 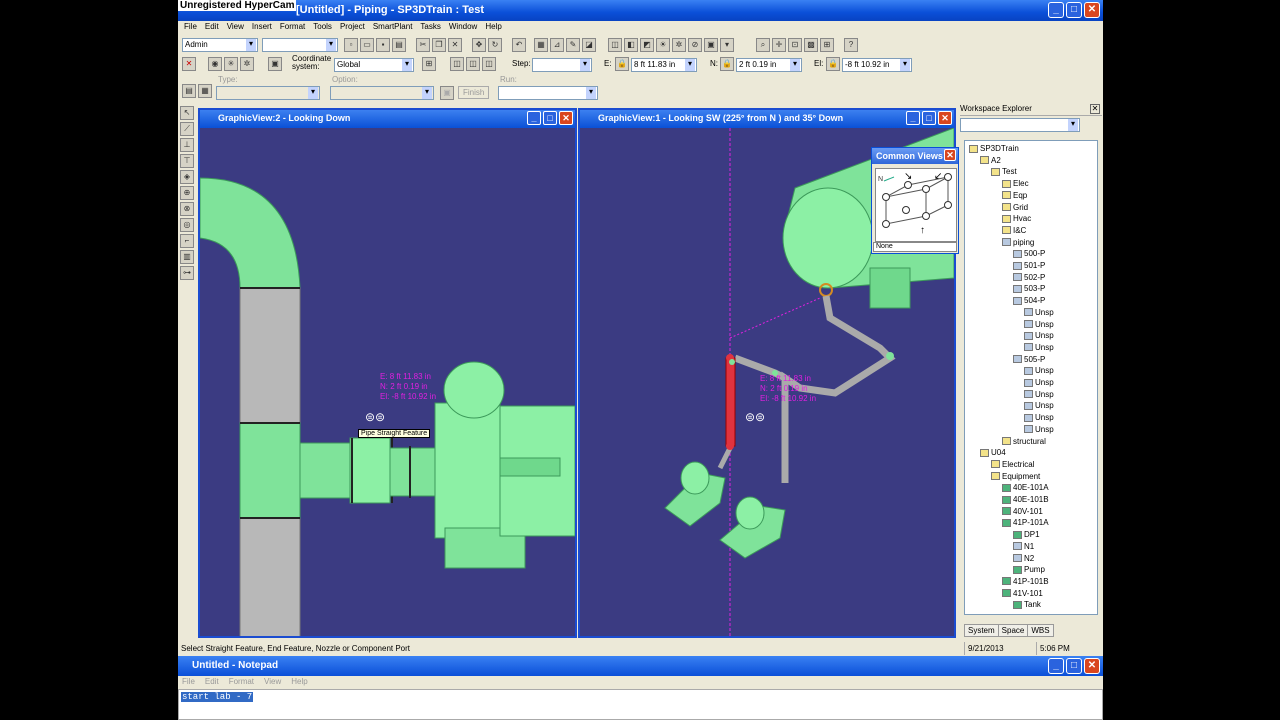 What do you see at coordinates (1029, 265) in the screenshot?
I see `tree-node: 501-P` at bounding box center [1029, 265].